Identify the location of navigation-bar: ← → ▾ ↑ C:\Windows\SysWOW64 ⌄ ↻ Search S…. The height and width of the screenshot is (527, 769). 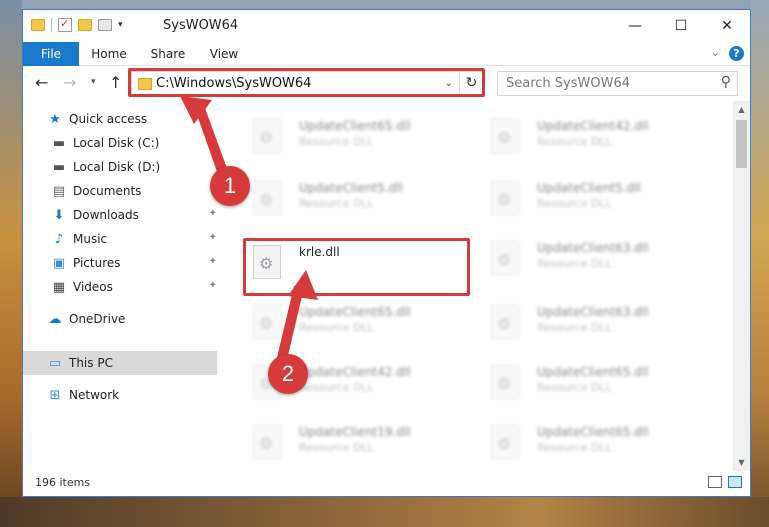
(386, 84).